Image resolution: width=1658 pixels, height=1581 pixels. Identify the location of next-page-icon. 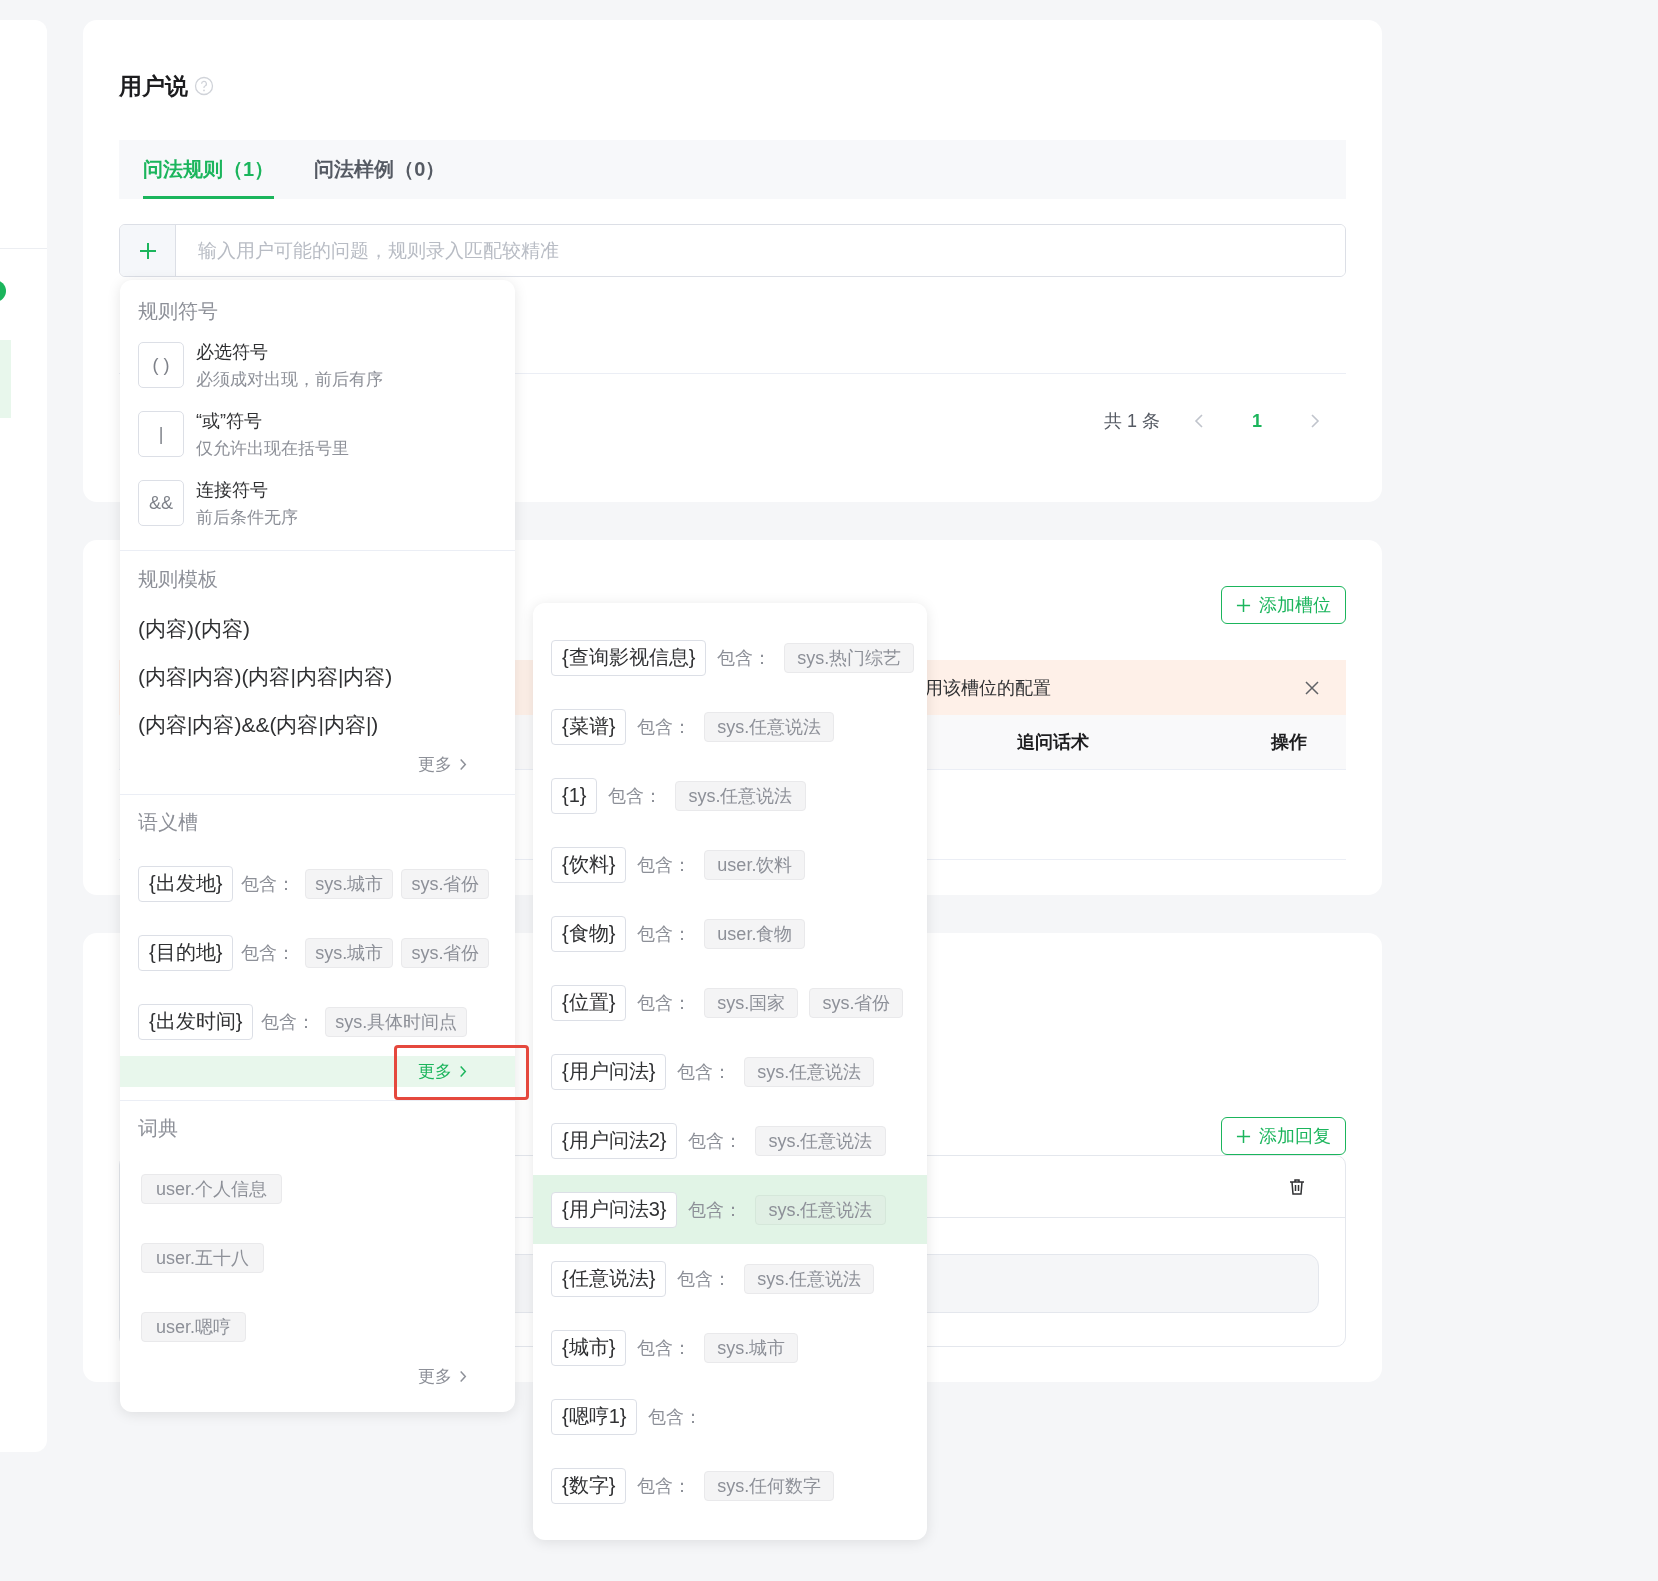
(1315, 421).